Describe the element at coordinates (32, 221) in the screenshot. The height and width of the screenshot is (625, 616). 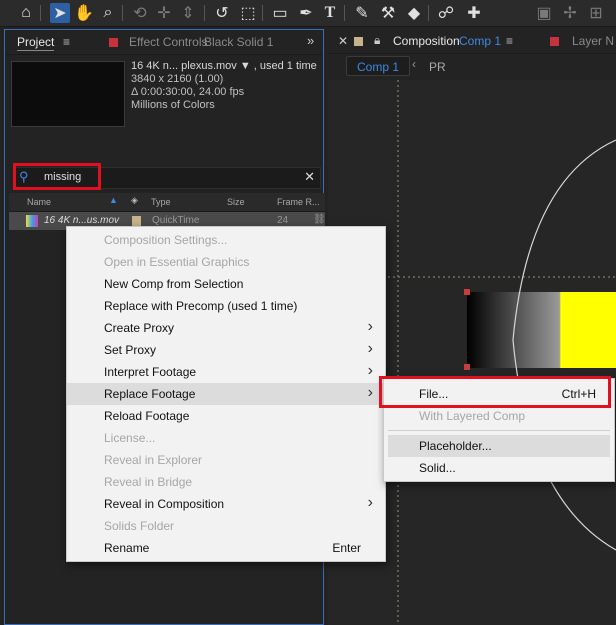
I see `footage-icon` at that location.